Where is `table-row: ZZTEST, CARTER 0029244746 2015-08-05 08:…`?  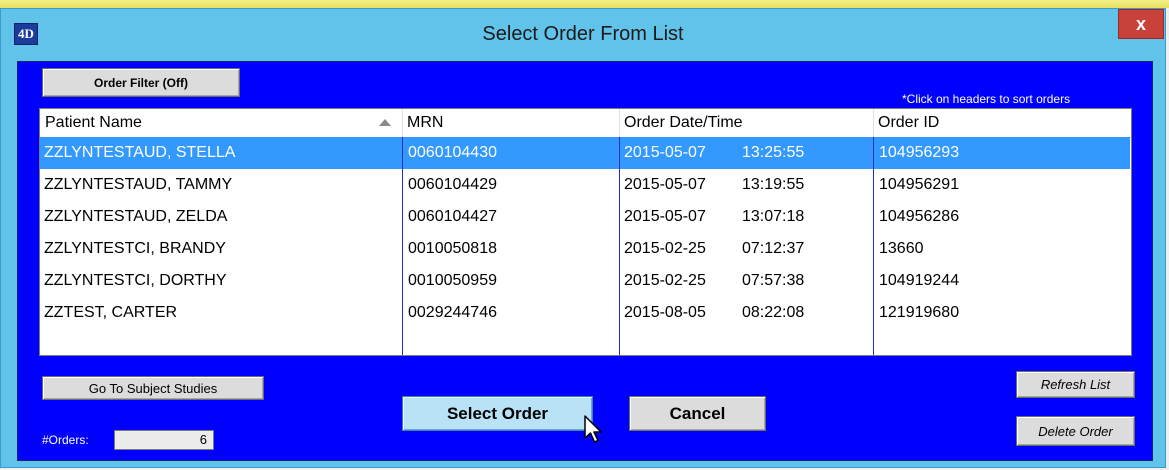 table-row: ZZTEST, CARTER 0029244746 2015-08-05 08:… is located at coordinates (585, 313).